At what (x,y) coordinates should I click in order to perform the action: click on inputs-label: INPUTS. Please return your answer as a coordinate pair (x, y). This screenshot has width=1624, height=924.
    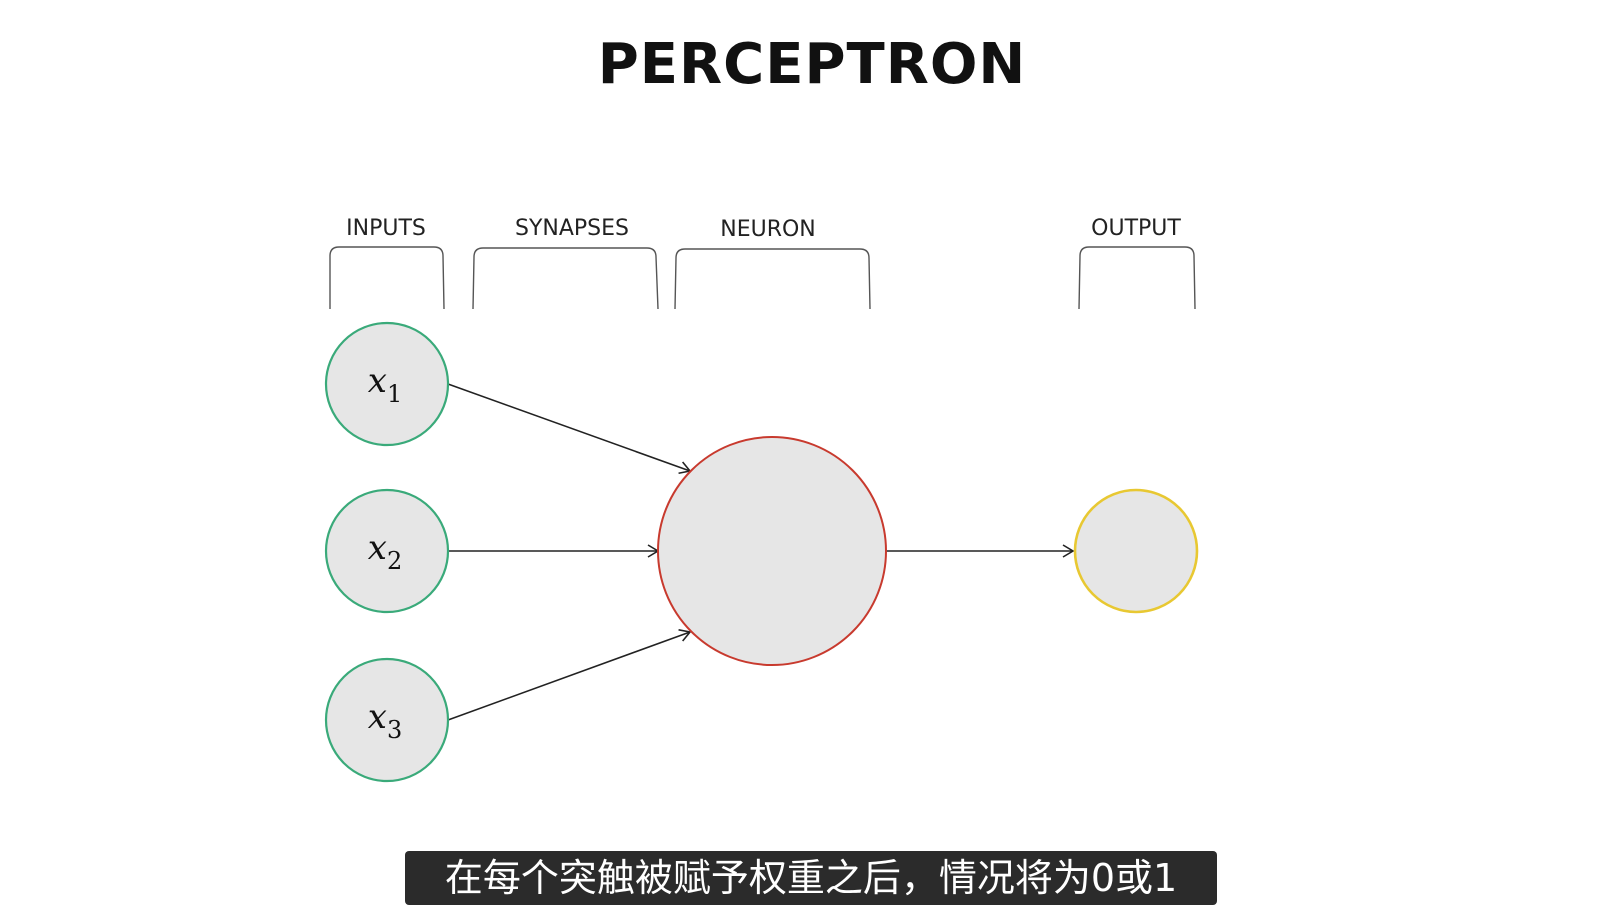
    Looking at the image, I should click on (386, 228).